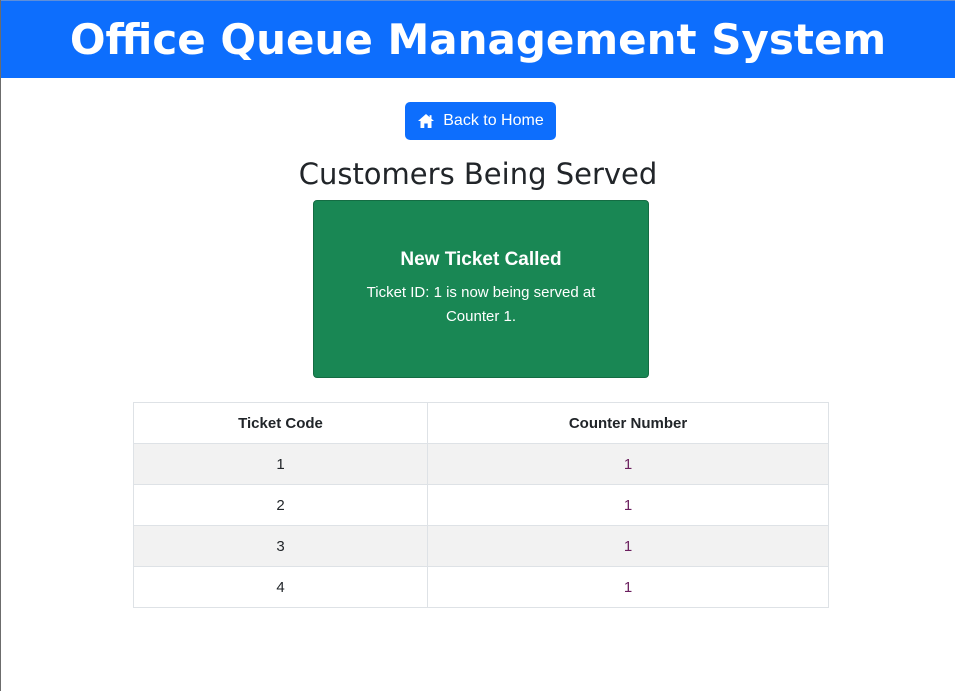 The image size is (955, 691). Describe the element at coordinates (628, 423) in the screenshot. I see `column-header-counter-number: Counter Number` at that location.